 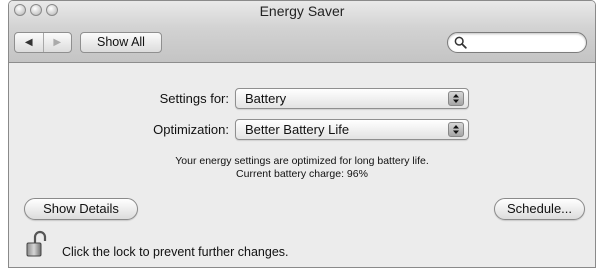 I want to click on show-details-button: Show Details, so click(x=81, y=209).